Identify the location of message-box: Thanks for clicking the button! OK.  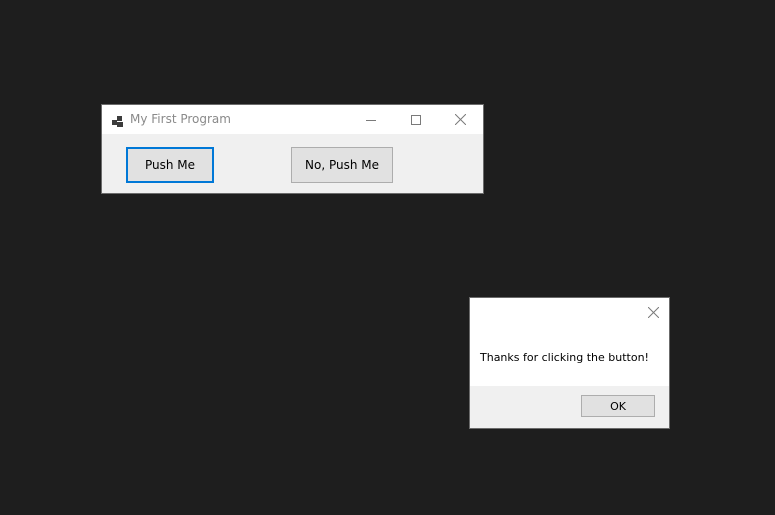
(569, 363).